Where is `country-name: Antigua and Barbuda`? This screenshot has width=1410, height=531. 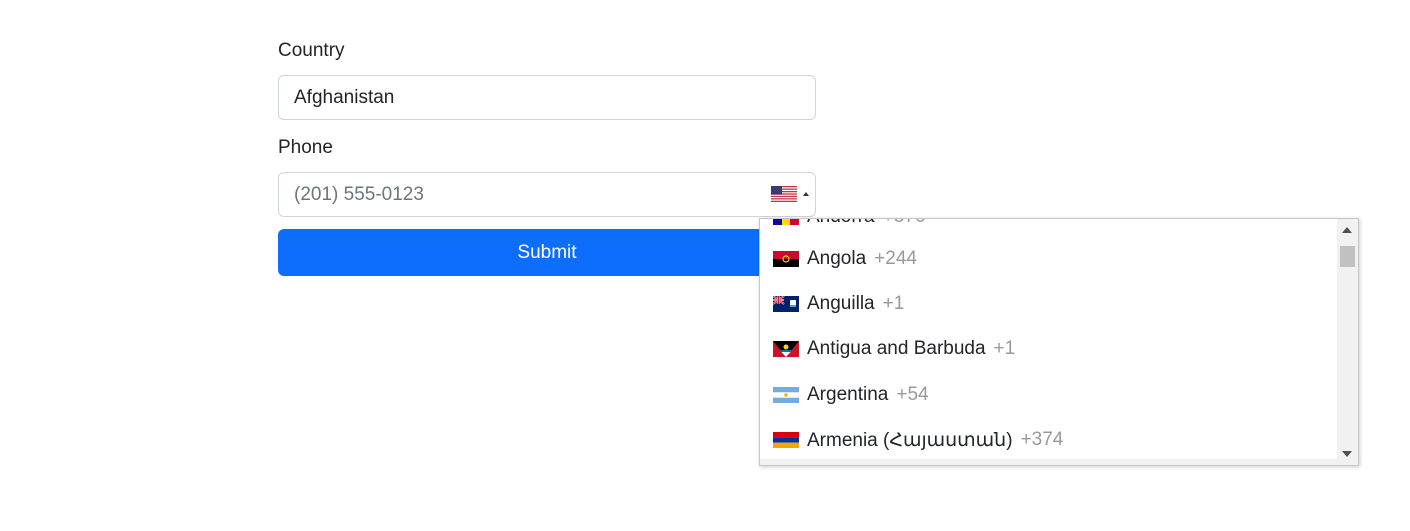
country-name: Antigua and Barbuda is located at coordinates (896, 348).